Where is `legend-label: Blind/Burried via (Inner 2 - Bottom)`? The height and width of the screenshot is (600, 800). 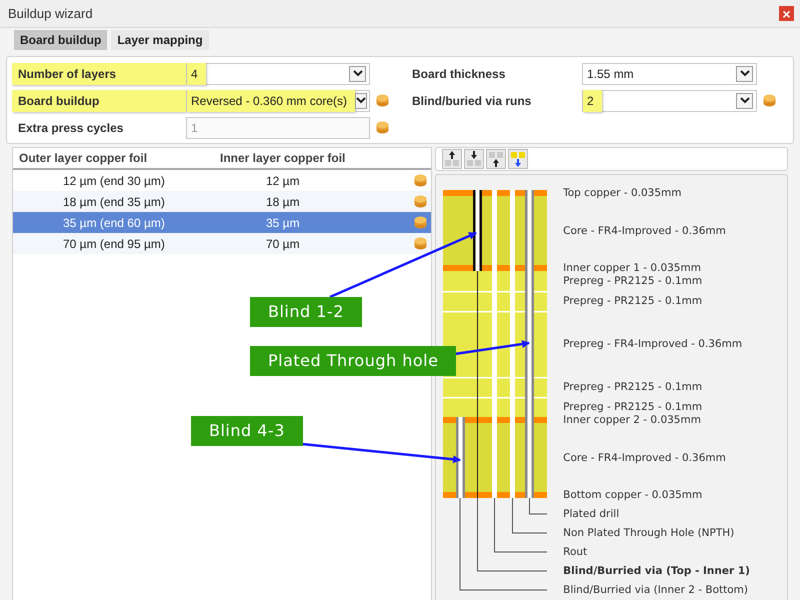 legend-label: Blind/Burried via (Inner 2 - Bottom) is located at coordinates (655, 590).